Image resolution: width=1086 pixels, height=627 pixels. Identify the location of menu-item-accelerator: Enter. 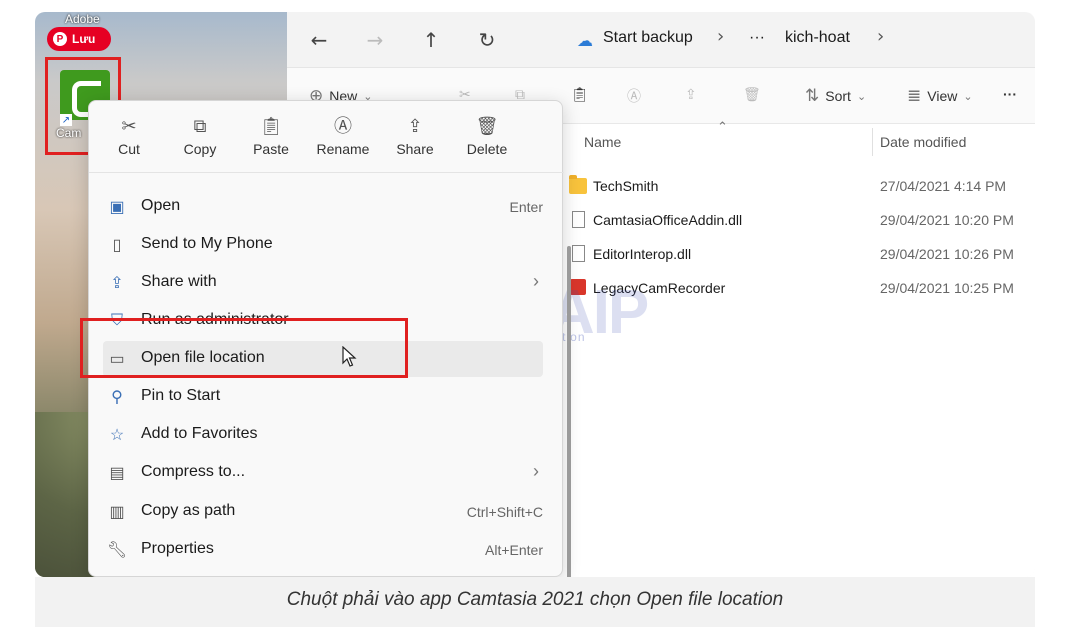
(526, 207).